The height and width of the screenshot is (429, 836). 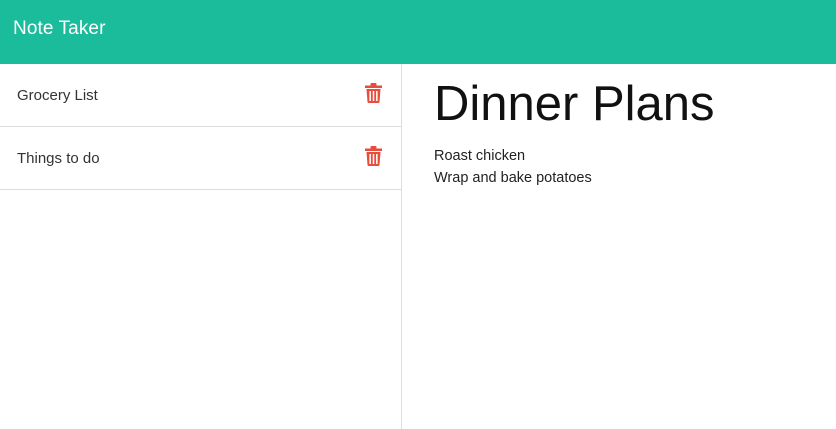 I want to click on note-list-item: Things to do, so click(x=200, y=158).